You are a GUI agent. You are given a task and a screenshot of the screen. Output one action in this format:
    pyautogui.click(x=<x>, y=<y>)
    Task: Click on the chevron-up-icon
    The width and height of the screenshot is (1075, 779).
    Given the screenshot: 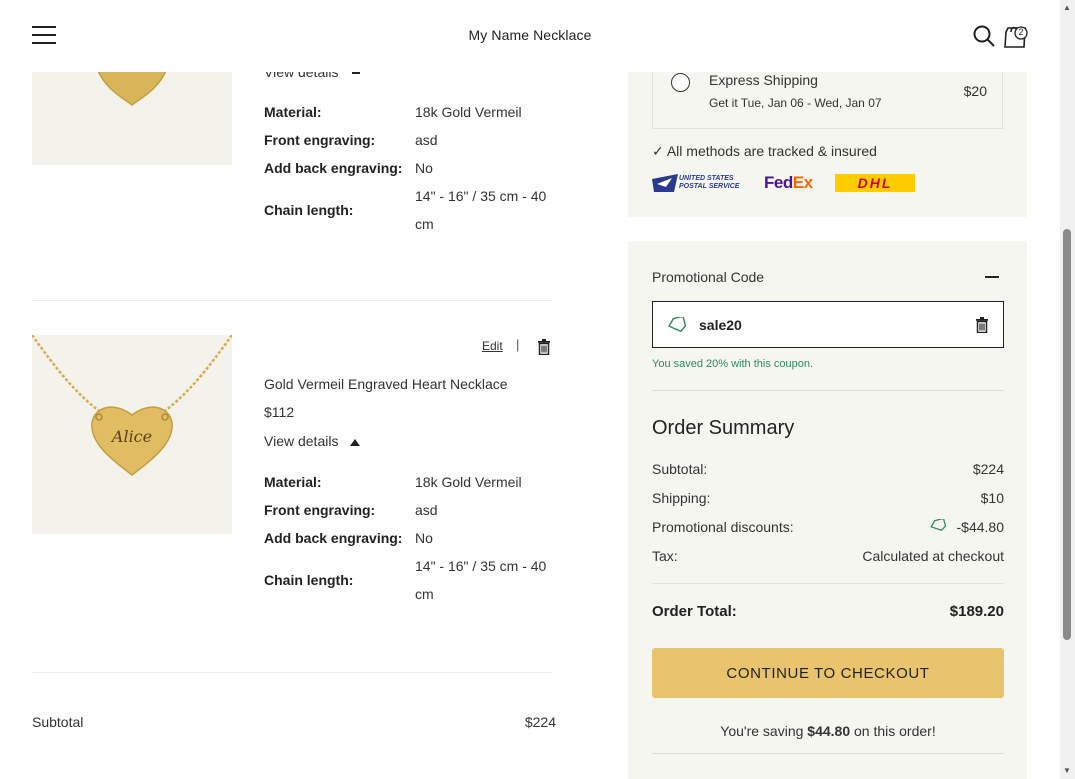 What is the action you would take?
    pyautogui.click(x=356, y=73)
    